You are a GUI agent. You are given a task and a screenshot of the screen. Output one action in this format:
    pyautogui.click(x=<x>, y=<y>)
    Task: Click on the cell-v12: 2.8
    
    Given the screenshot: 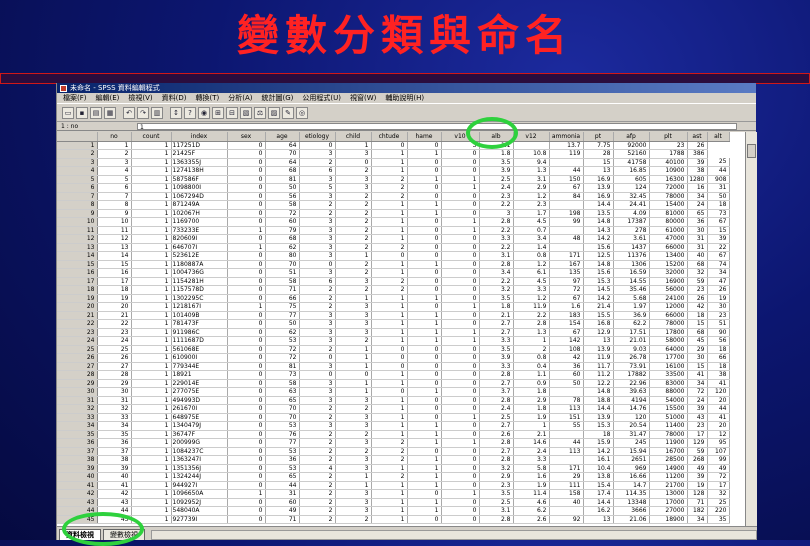 What is the action you would take?
    pyautogui.click(x=531, y=324)
    